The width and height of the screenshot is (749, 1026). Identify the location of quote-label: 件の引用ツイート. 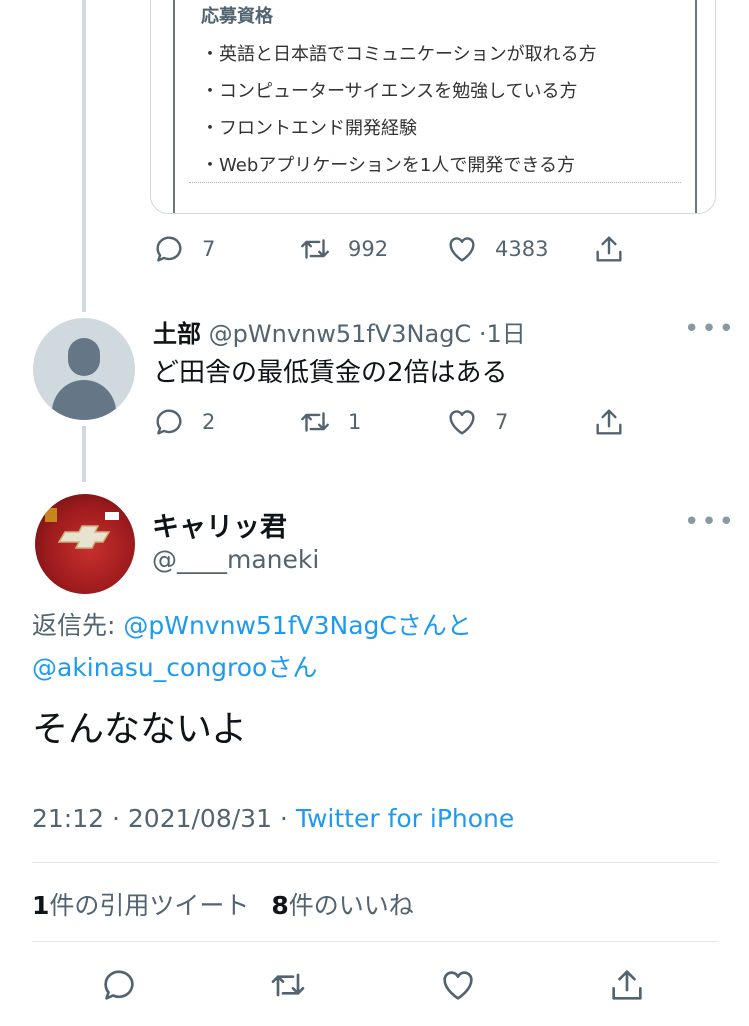
(149, 905).